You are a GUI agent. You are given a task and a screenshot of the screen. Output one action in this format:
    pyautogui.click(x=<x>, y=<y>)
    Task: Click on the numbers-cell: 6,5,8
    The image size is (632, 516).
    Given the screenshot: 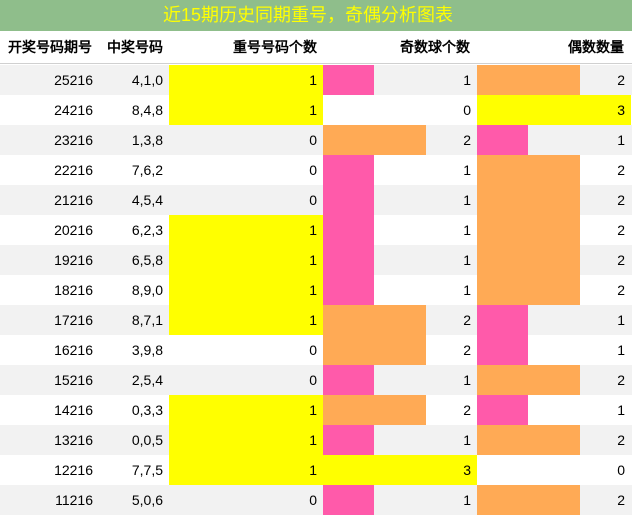 What is the action you would take?
    pyautogui.click(x=147, y=260)
    